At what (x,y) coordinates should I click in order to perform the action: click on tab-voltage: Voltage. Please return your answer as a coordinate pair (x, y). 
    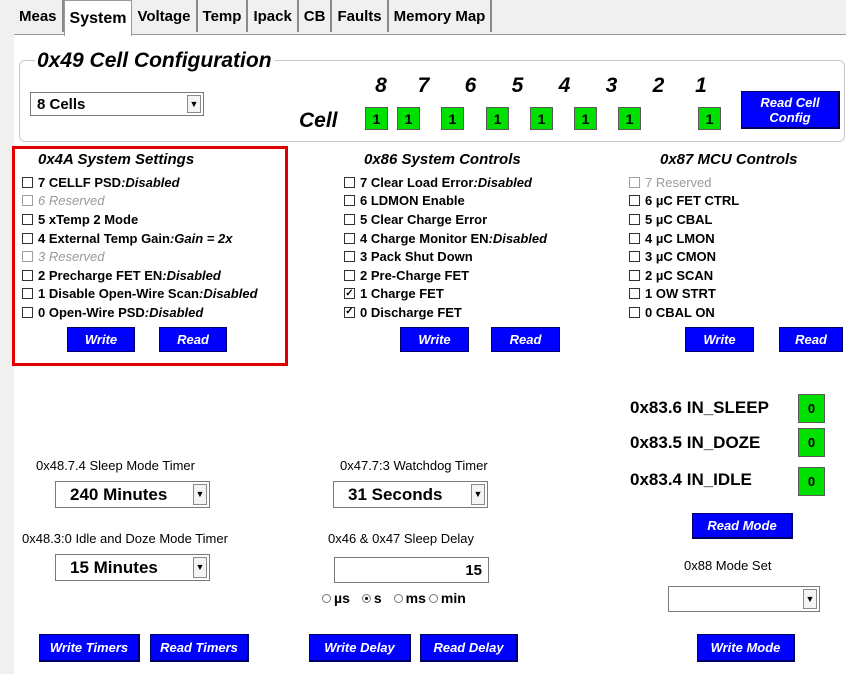
    Looking at the image, I should click on (165, 16).